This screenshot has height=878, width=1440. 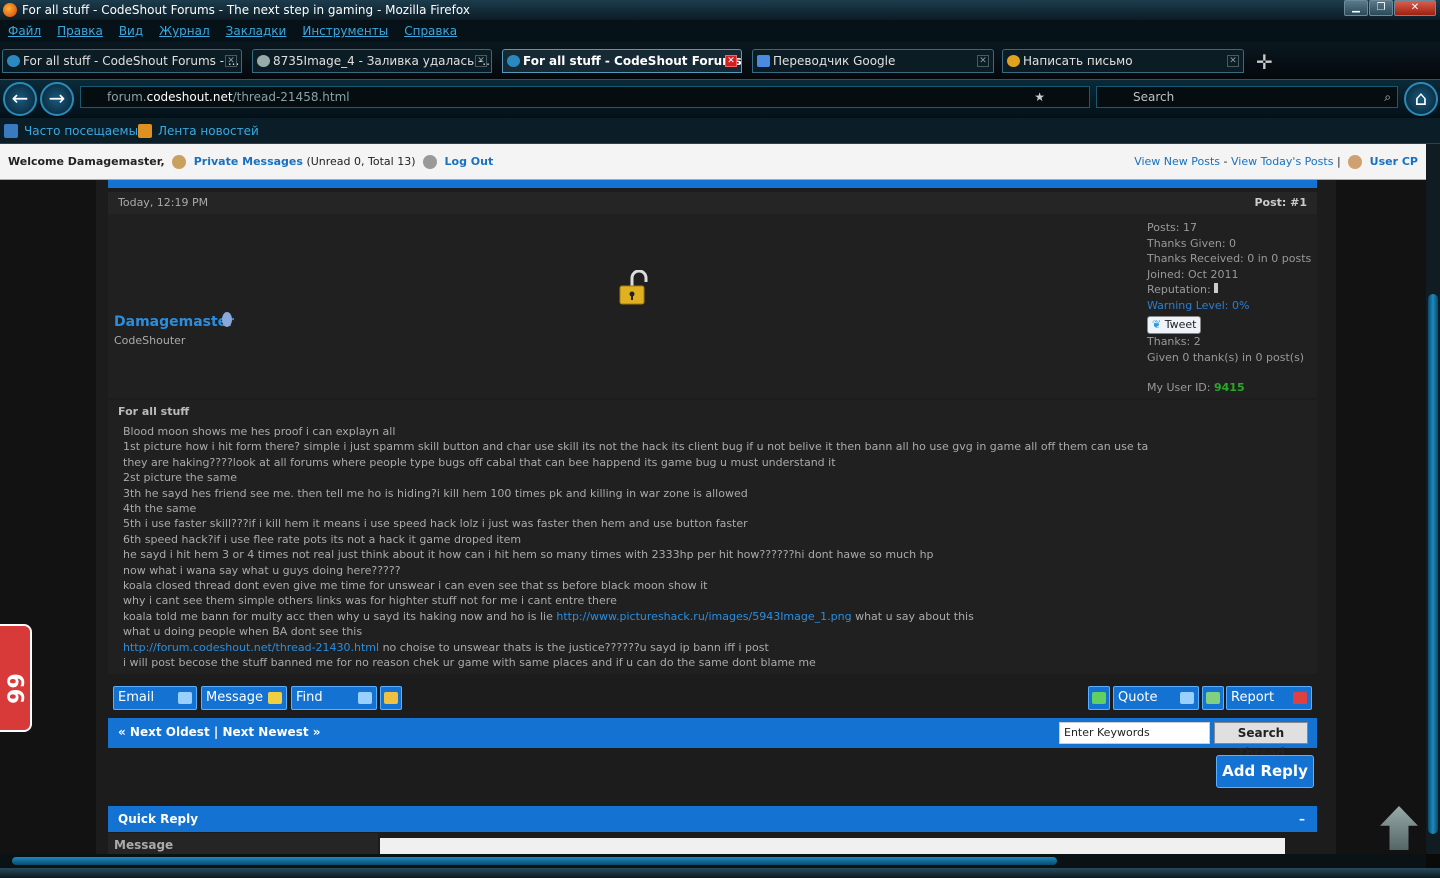 I want to click on quote-button: Quote, so click(x=1156, y=698).